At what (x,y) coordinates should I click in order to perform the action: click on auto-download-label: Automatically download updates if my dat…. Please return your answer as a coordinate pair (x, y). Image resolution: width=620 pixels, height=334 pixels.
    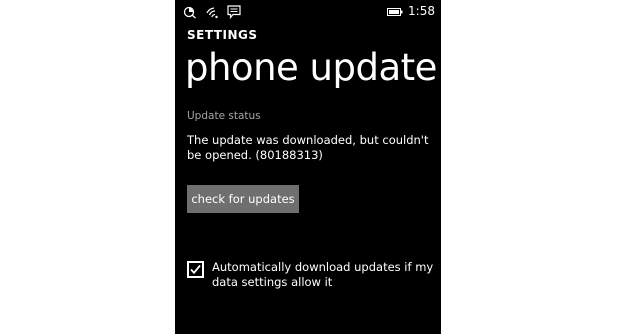
    Looking at the image, I should click on (323, 274).